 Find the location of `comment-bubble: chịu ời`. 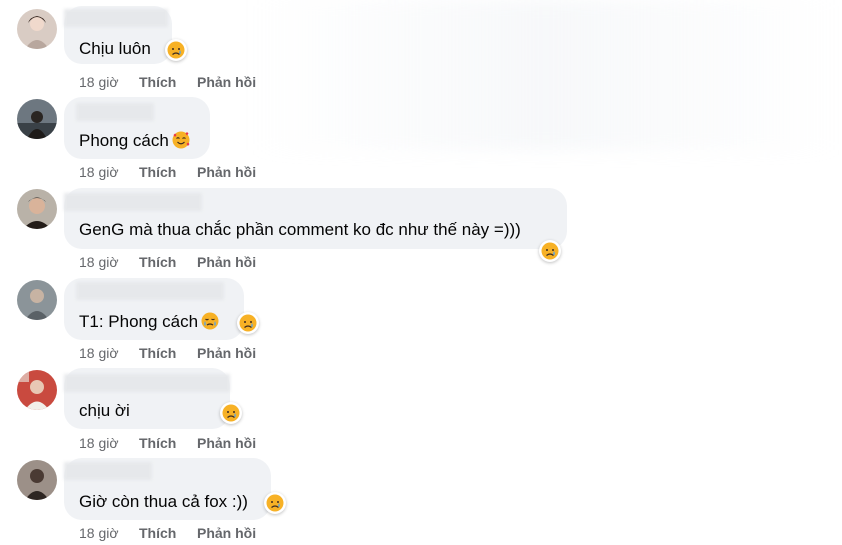

comment-bubble: chịu ời is located at coordinates (147, 398).